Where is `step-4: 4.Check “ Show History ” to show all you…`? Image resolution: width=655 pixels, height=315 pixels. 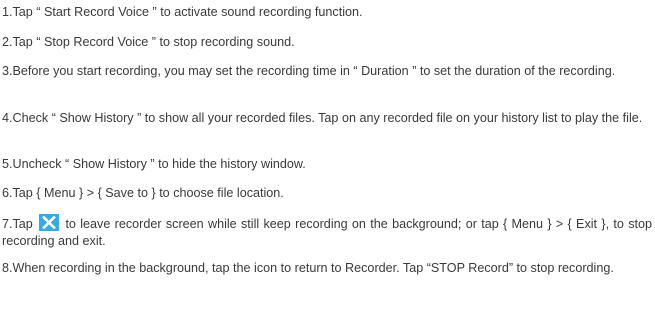
step-4: 4.Check “ Show History ” to show all you… is located at coordinates (322, 118).